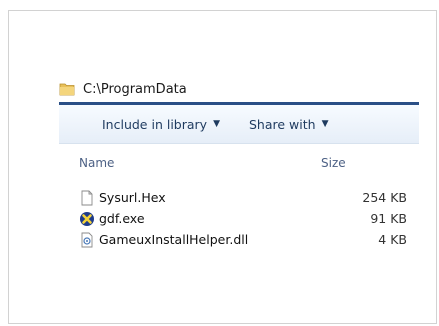 Image resolution: width=439 pixels, height=326 pixels. I want to click on file-size: 4 KB, so click(392, 239).